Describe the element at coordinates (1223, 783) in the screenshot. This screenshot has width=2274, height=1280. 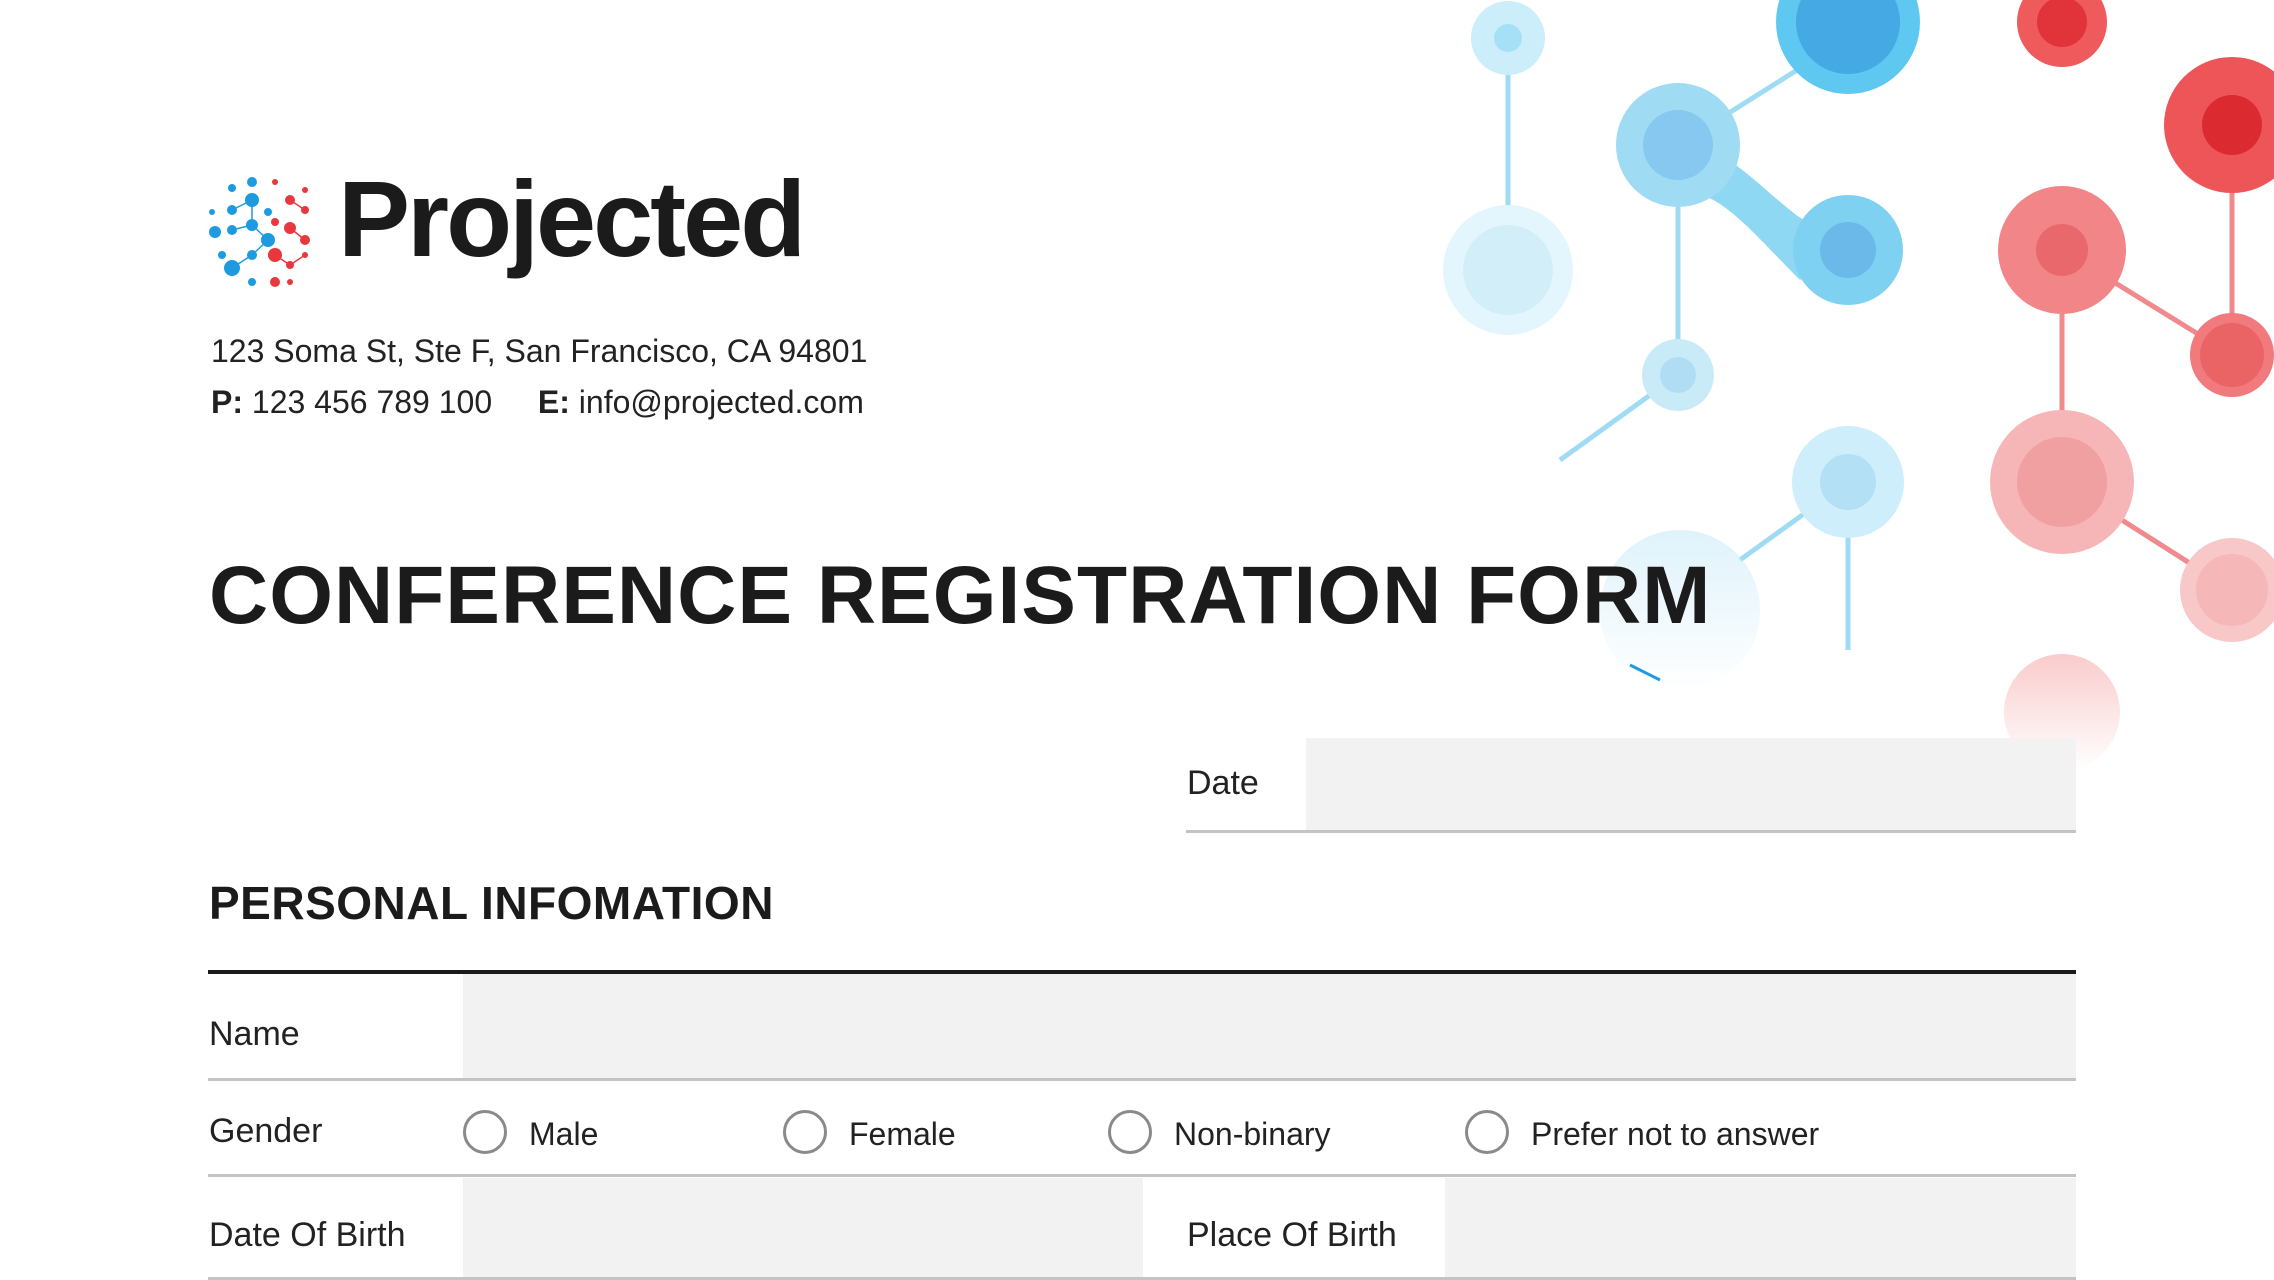
I see `date-label: Date` at that location.